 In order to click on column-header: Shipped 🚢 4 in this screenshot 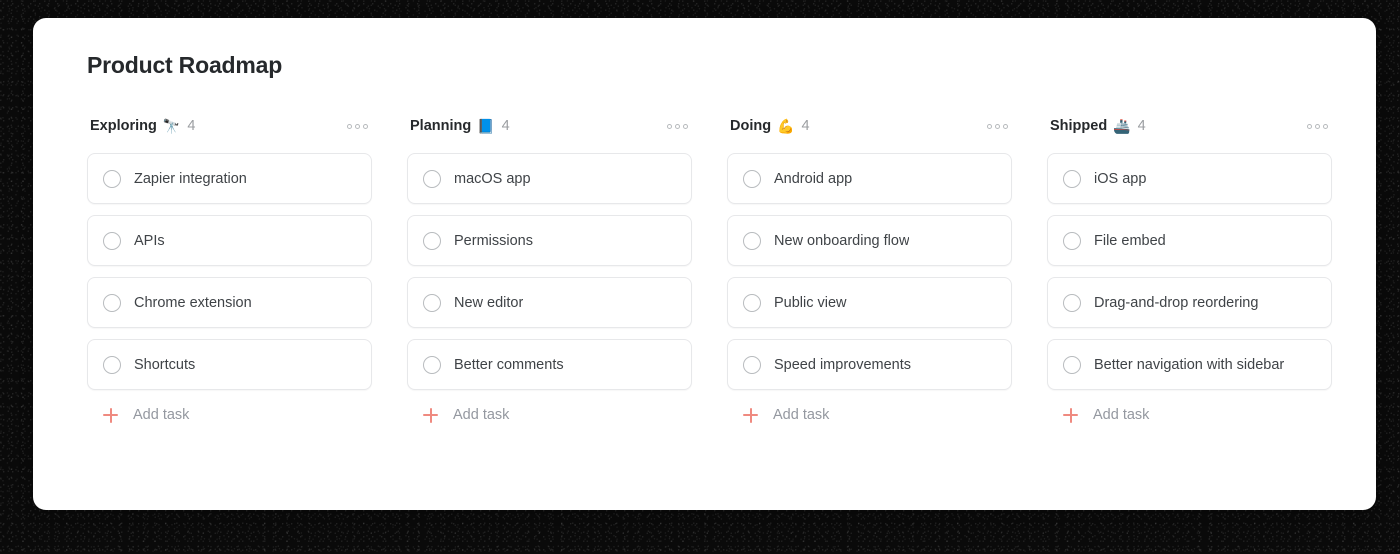, I will do `click(1189, 126)`.